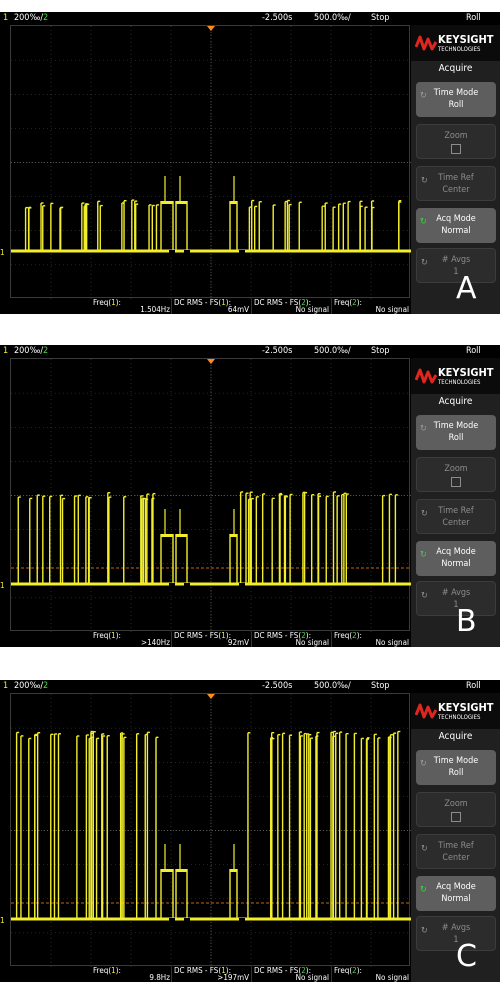  Describe the element at coordinates (456, 469) in the screenshot. I see `softkey-label: Zoom` at that location.